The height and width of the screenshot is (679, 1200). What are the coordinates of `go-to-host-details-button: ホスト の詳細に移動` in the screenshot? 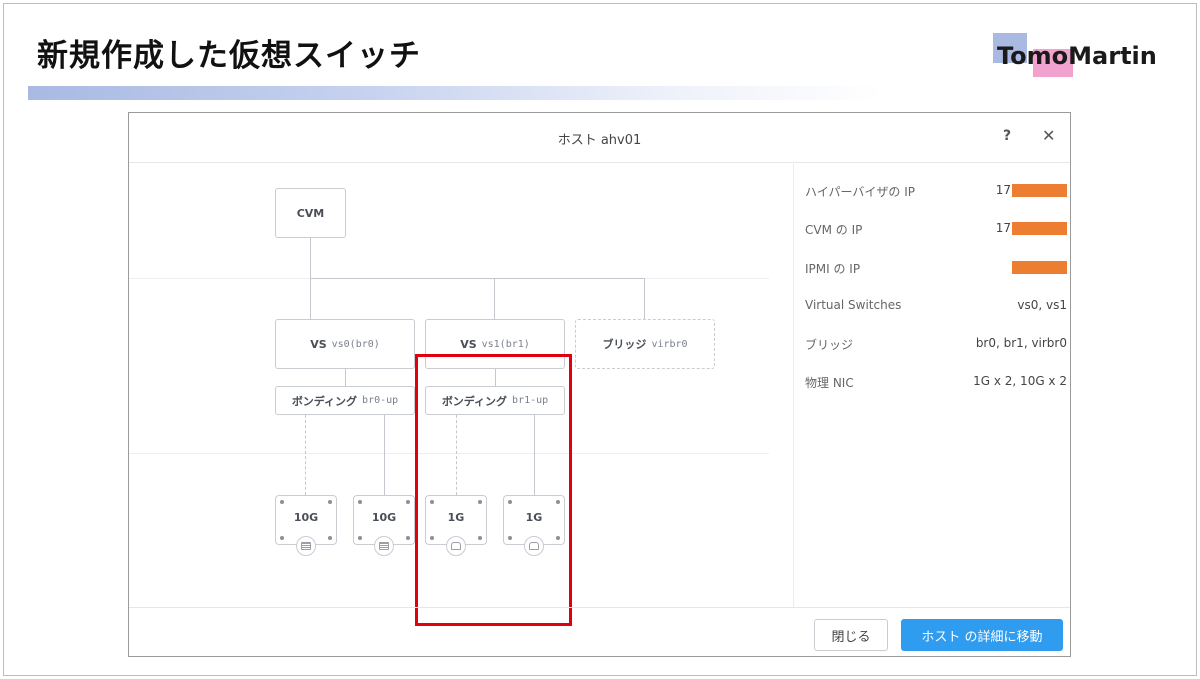 It's located at (982, 635).